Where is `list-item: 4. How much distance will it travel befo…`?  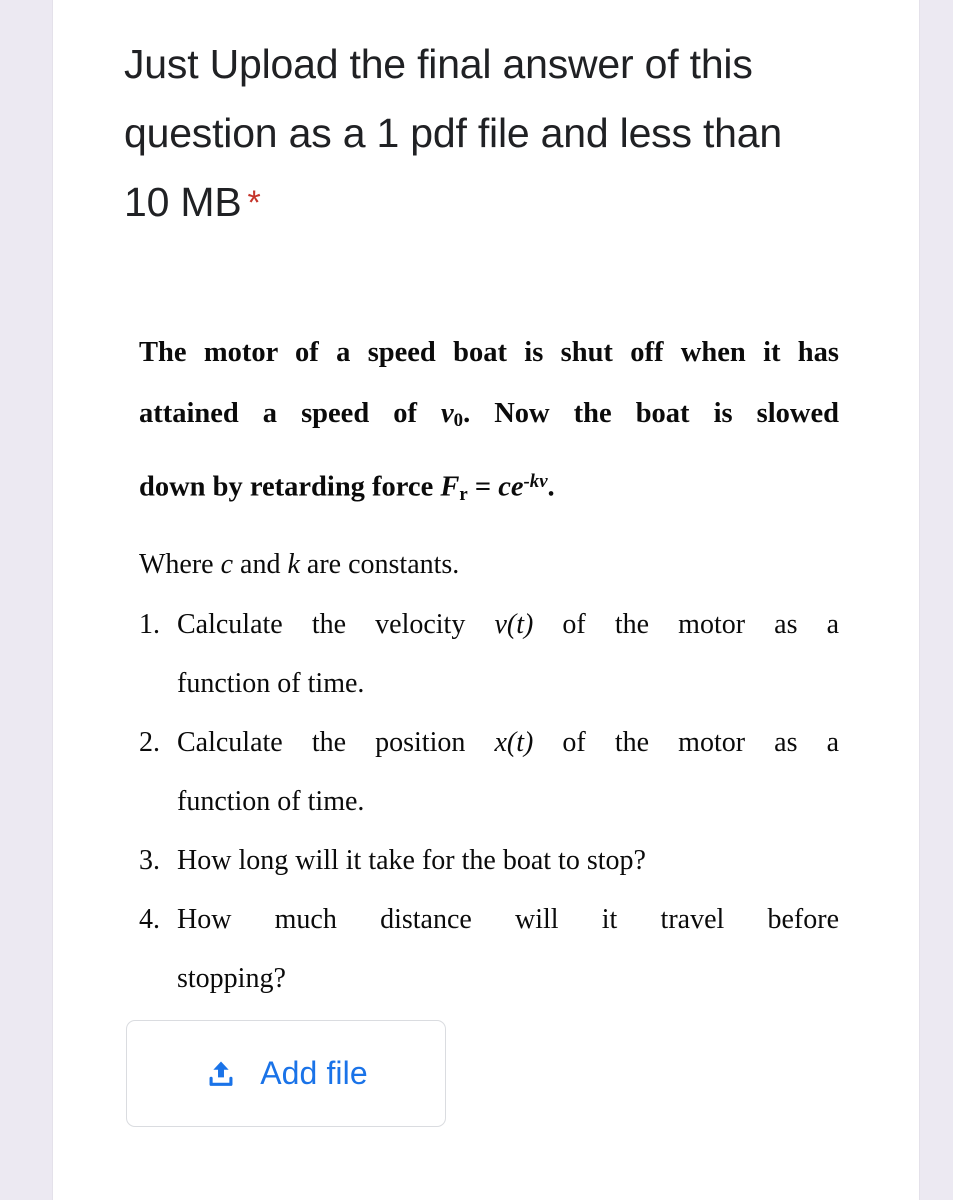 list-item: 4. How much distance will it travel befo… is located at coordinates (489, 949).